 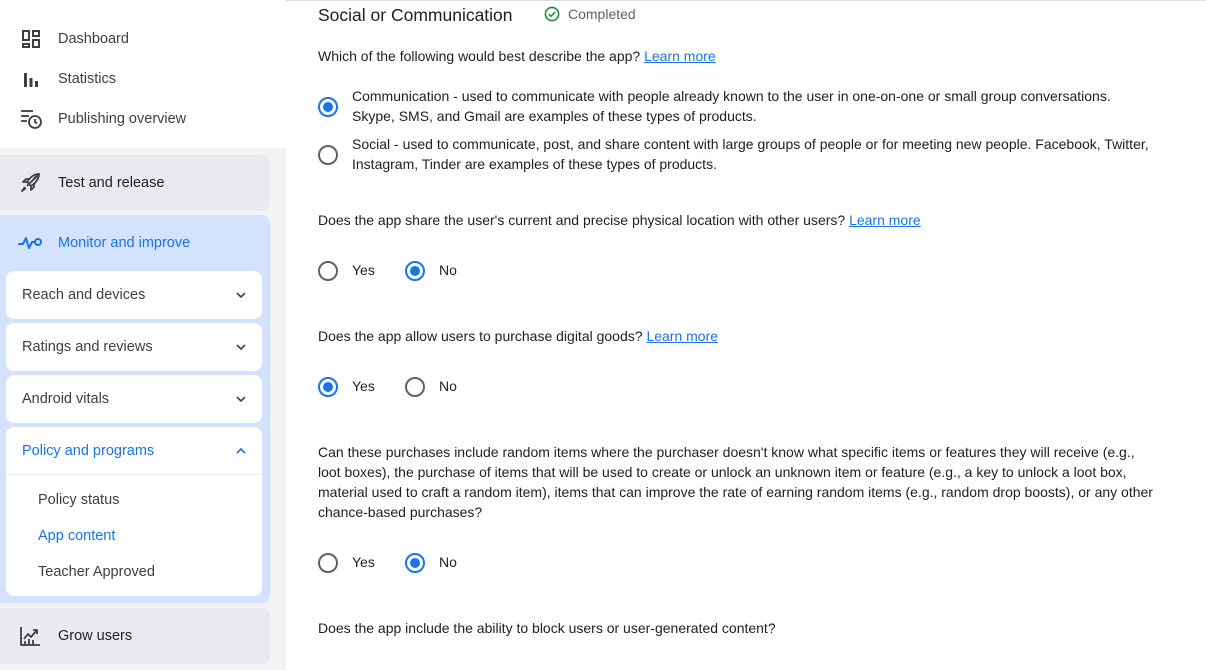 I want to click on policy-and-programs-header: Policy and programs, so click(x=134, y=451).